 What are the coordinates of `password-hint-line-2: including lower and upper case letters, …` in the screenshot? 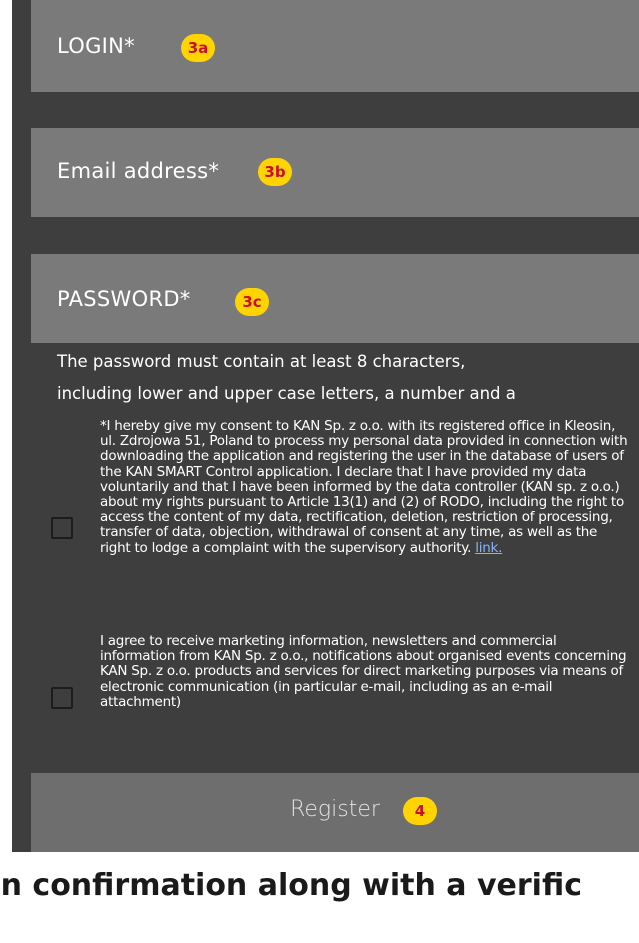 It's located at (286, 393).